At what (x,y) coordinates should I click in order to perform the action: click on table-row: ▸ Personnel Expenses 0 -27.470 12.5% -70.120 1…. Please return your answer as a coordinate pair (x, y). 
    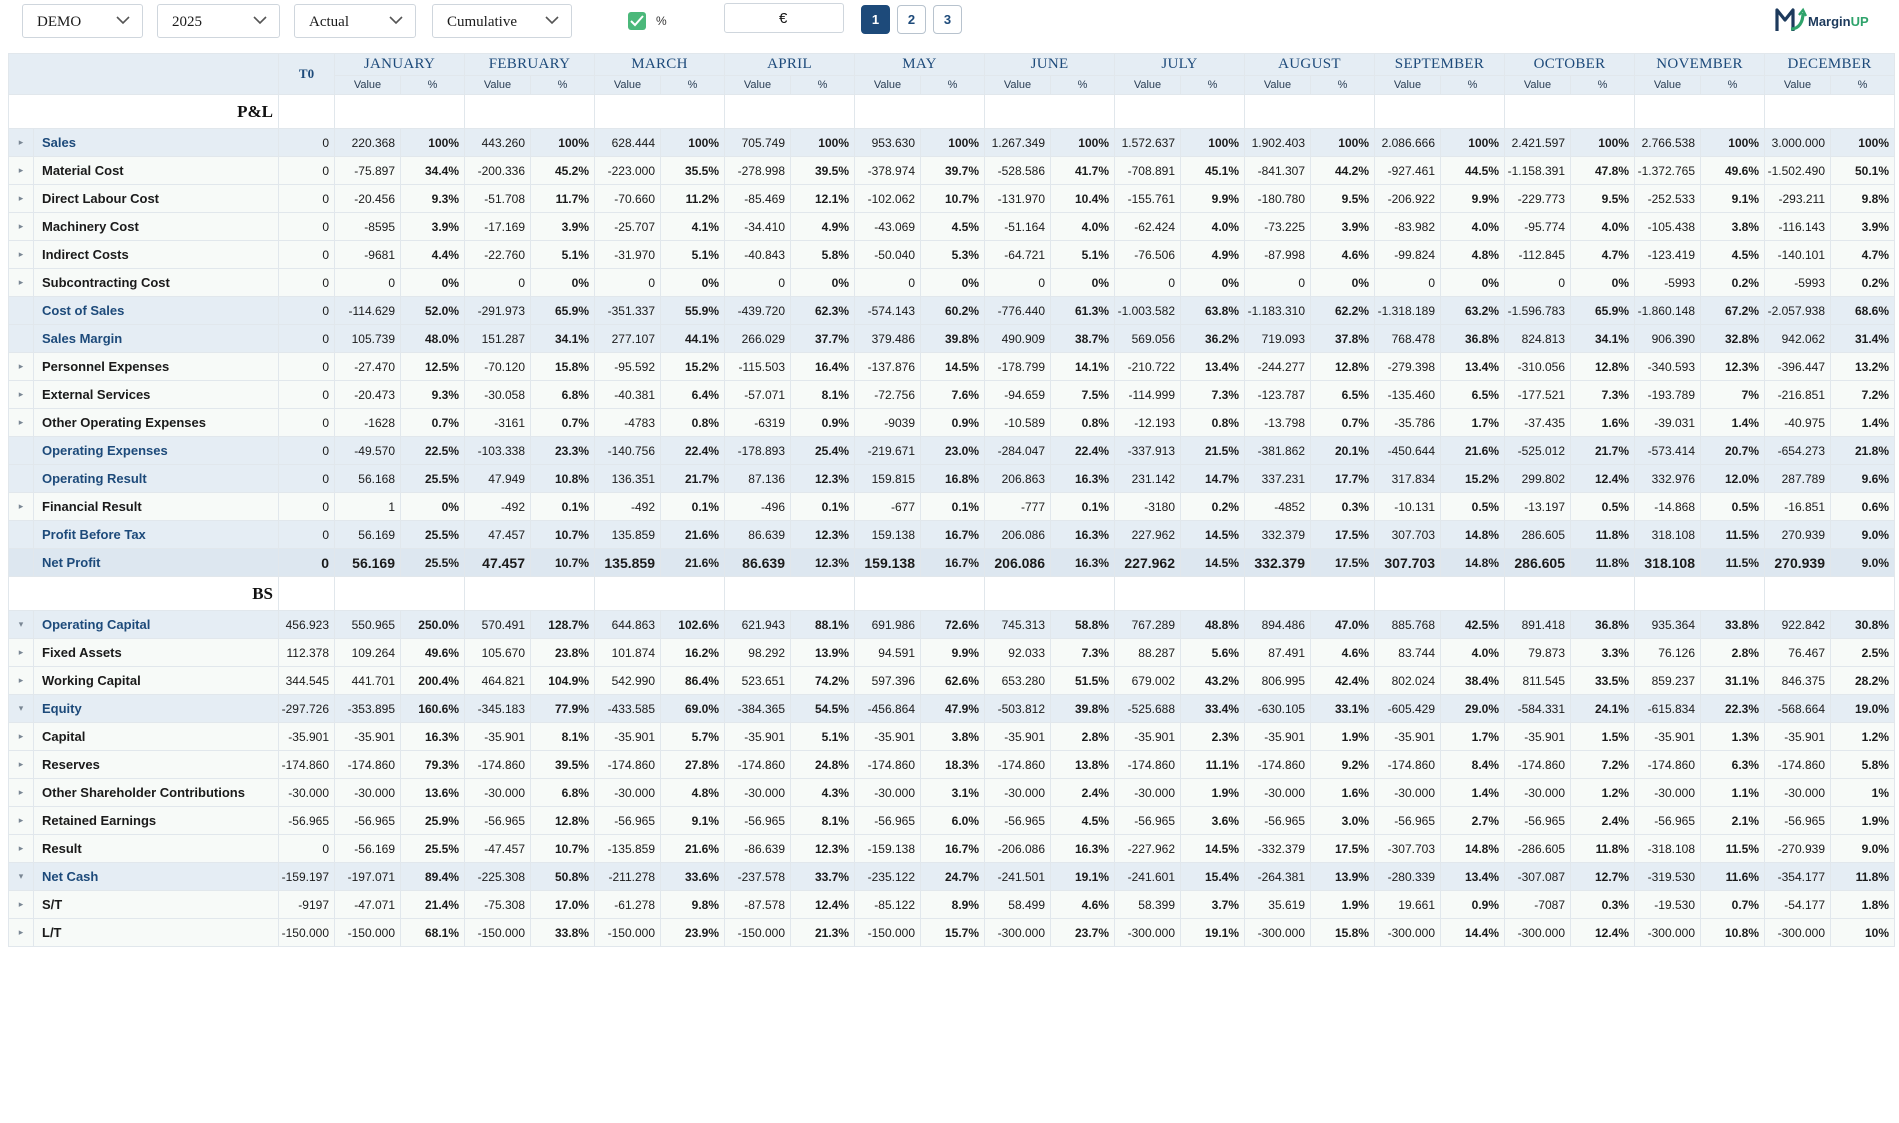
    Looking at the image, I should click on (951, 366).